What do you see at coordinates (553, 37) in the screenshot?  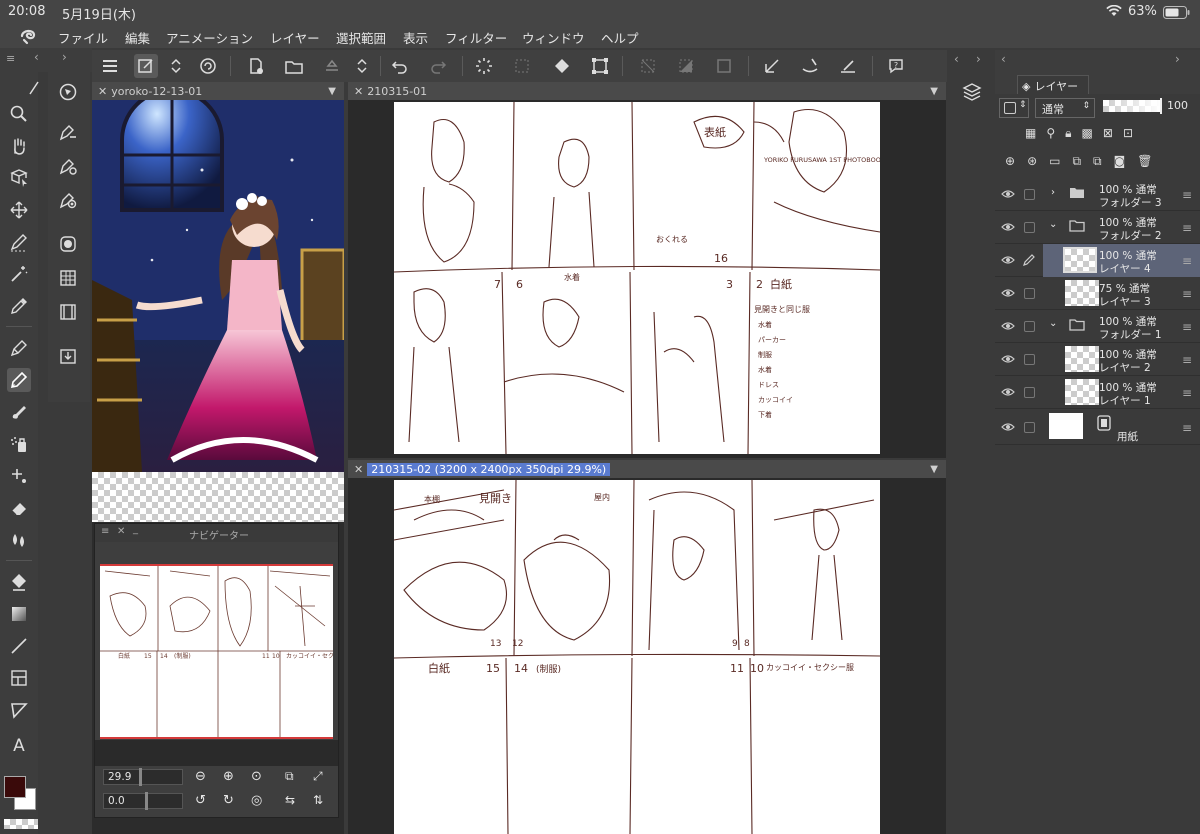 I see `menu-window: ウィンドウ` at bounding box center [553, 37].